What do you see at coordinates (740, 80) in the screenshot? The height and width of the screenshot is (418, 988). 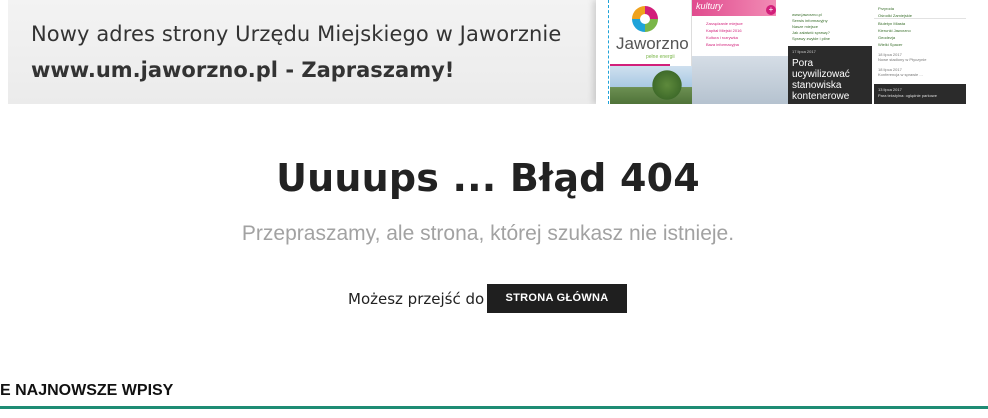 I see `preview-photo` at bounding box center [740, 80].